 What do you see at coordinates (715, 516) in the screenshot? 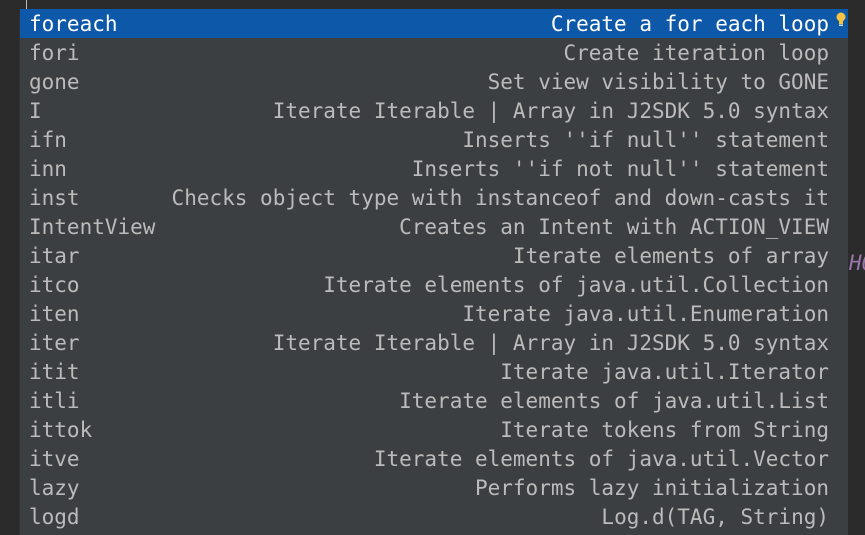
I see `template-description: Log.d(TAG, String)` at bounding box center [715, 516].